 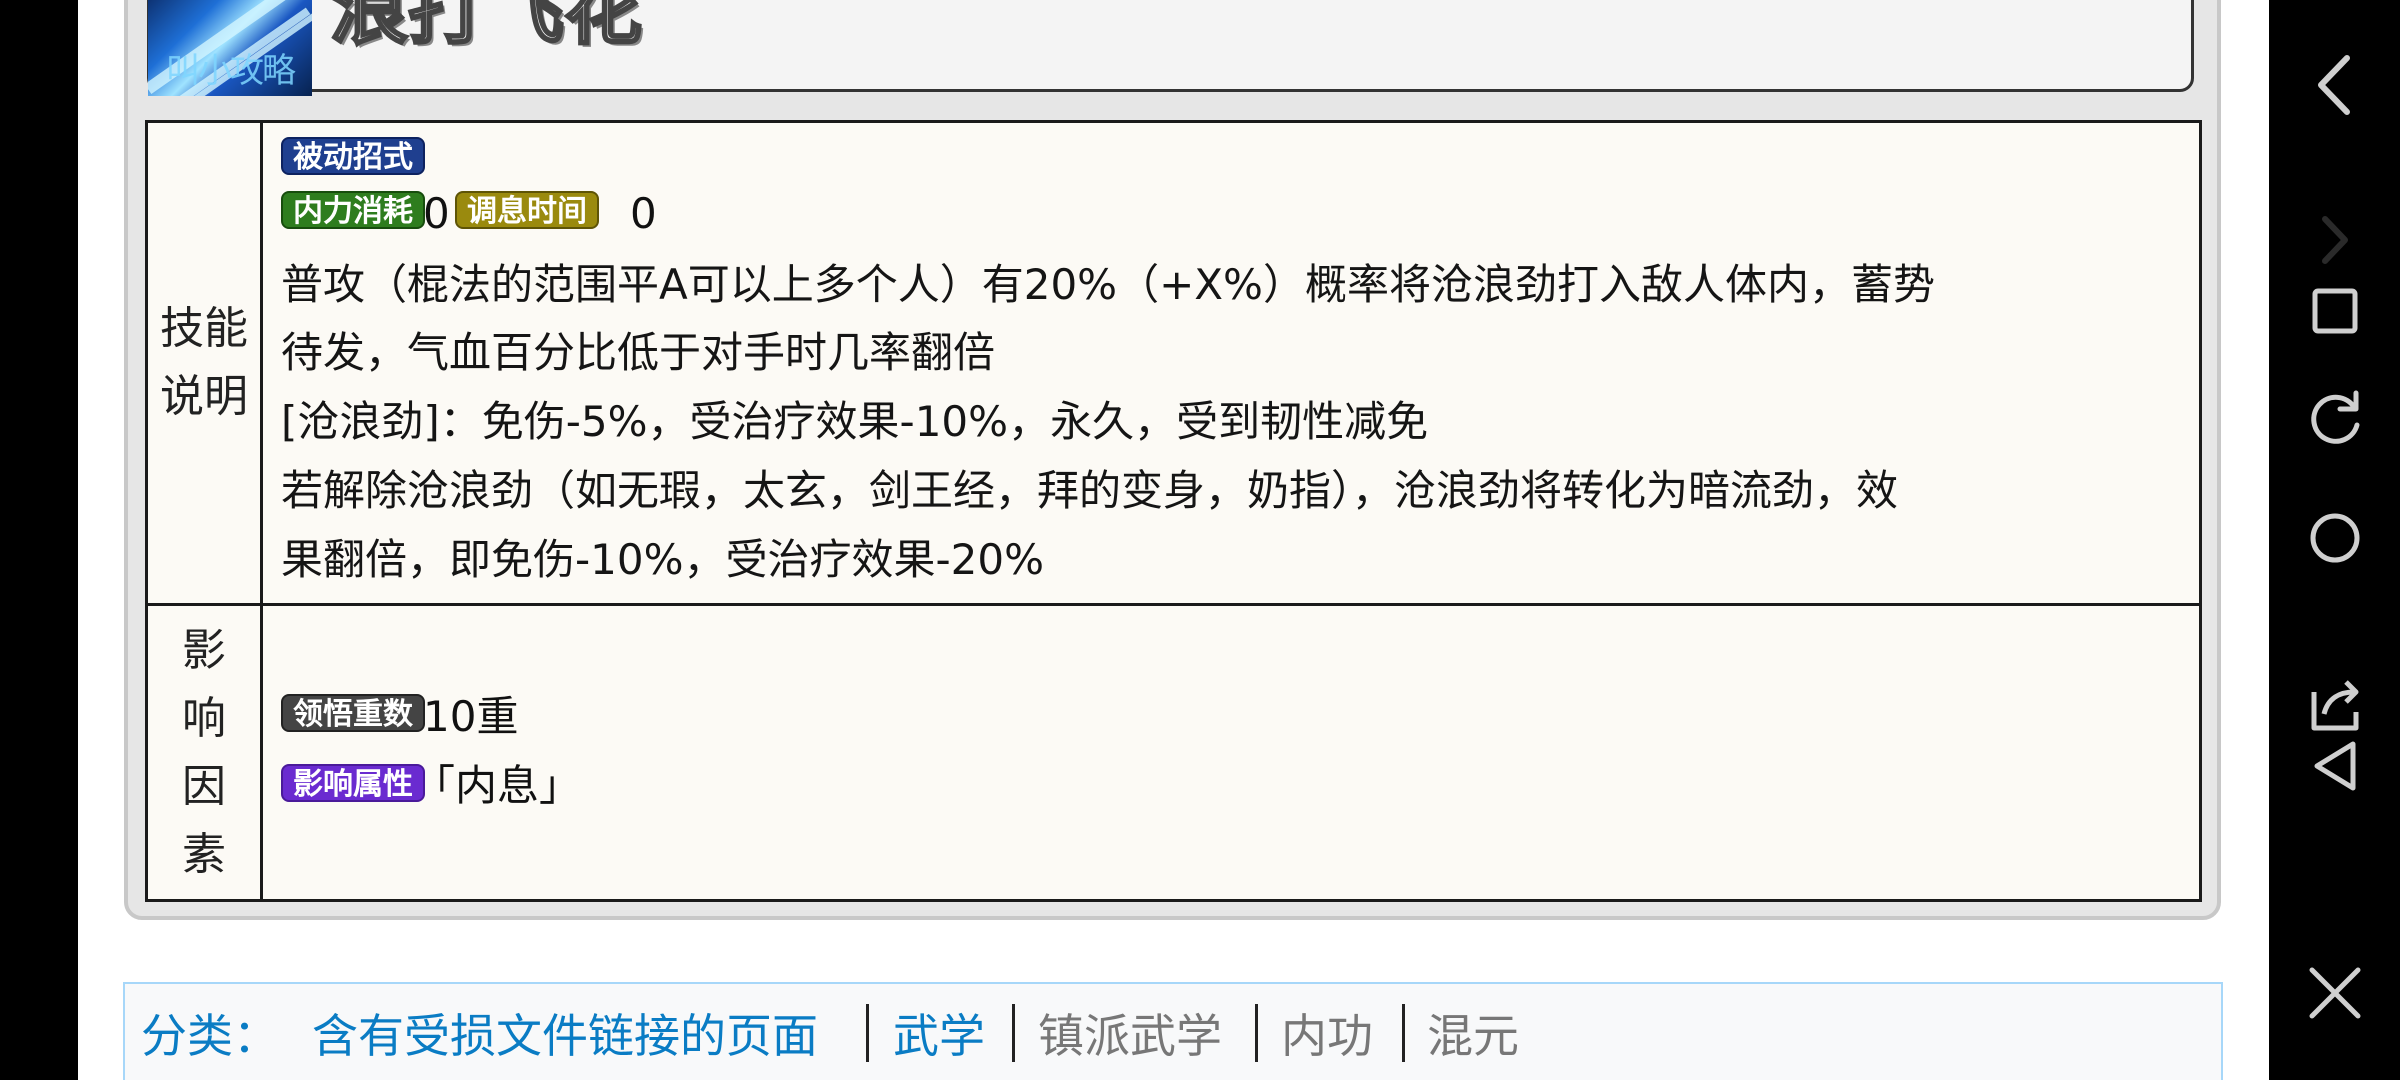 I want to click on influence-attribute-value: 「内息」, so click(x=497, y=785).